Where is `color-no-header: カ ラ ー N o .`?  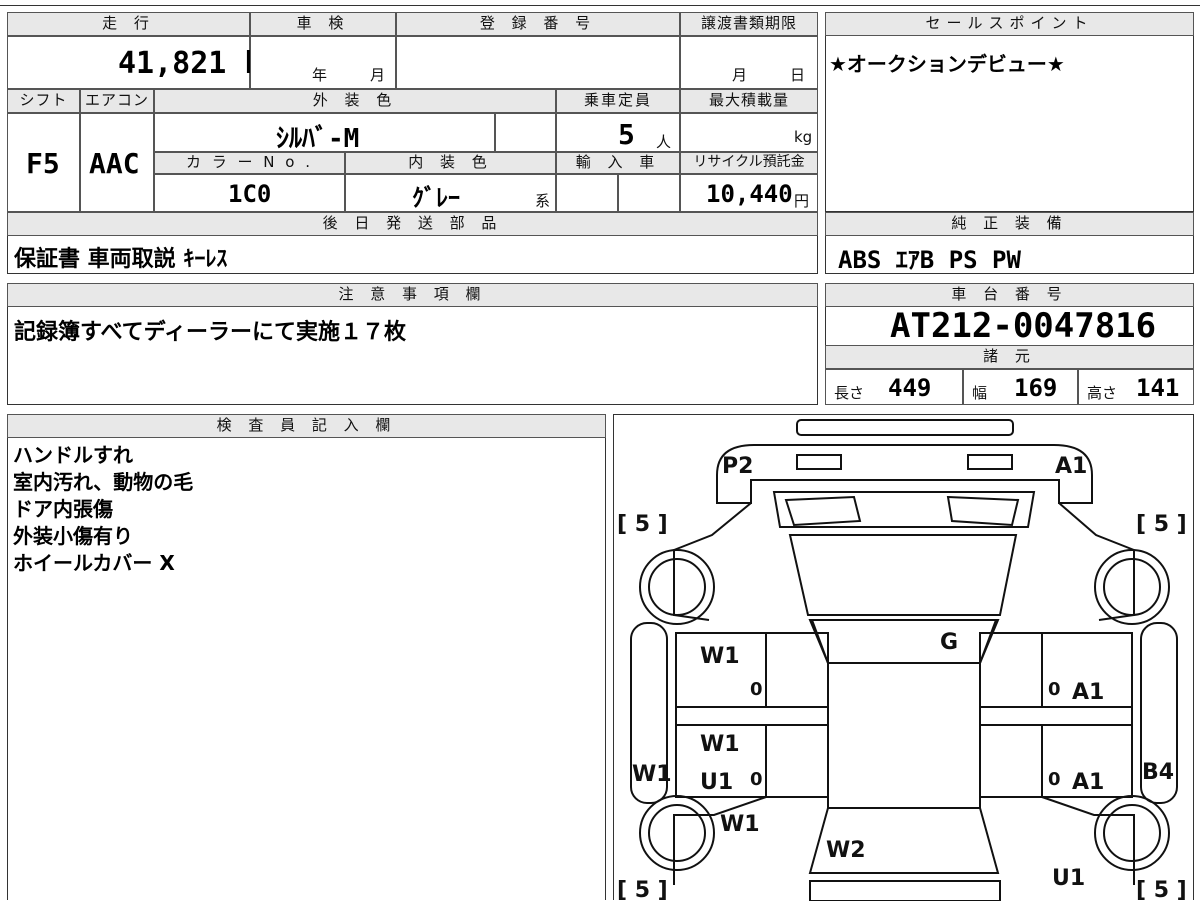
color-no-header: カ ラ ー N o . is located at coordinates (249, 163).